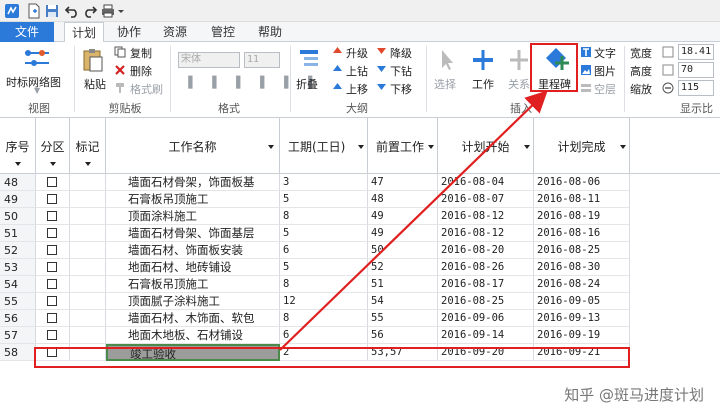 The width and height of the screenshot is (720, 413). Describe the element at coordinates (582, 318) in the screenshot. I see `row-finish: 2016-09-13` at that location.